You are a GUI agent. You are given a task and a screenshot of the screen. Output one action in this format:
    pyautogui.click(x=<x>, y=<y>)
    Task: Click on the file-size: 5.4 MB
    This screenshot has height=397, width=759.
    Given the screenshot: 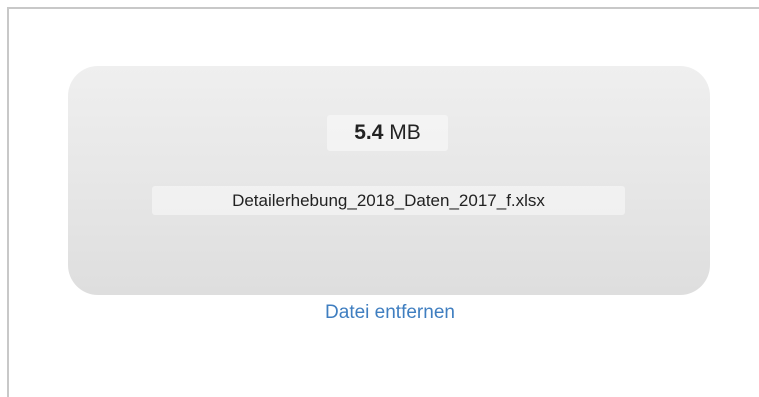 What is the action you would take?
    pyautogui.click(x=387, y=133)
    